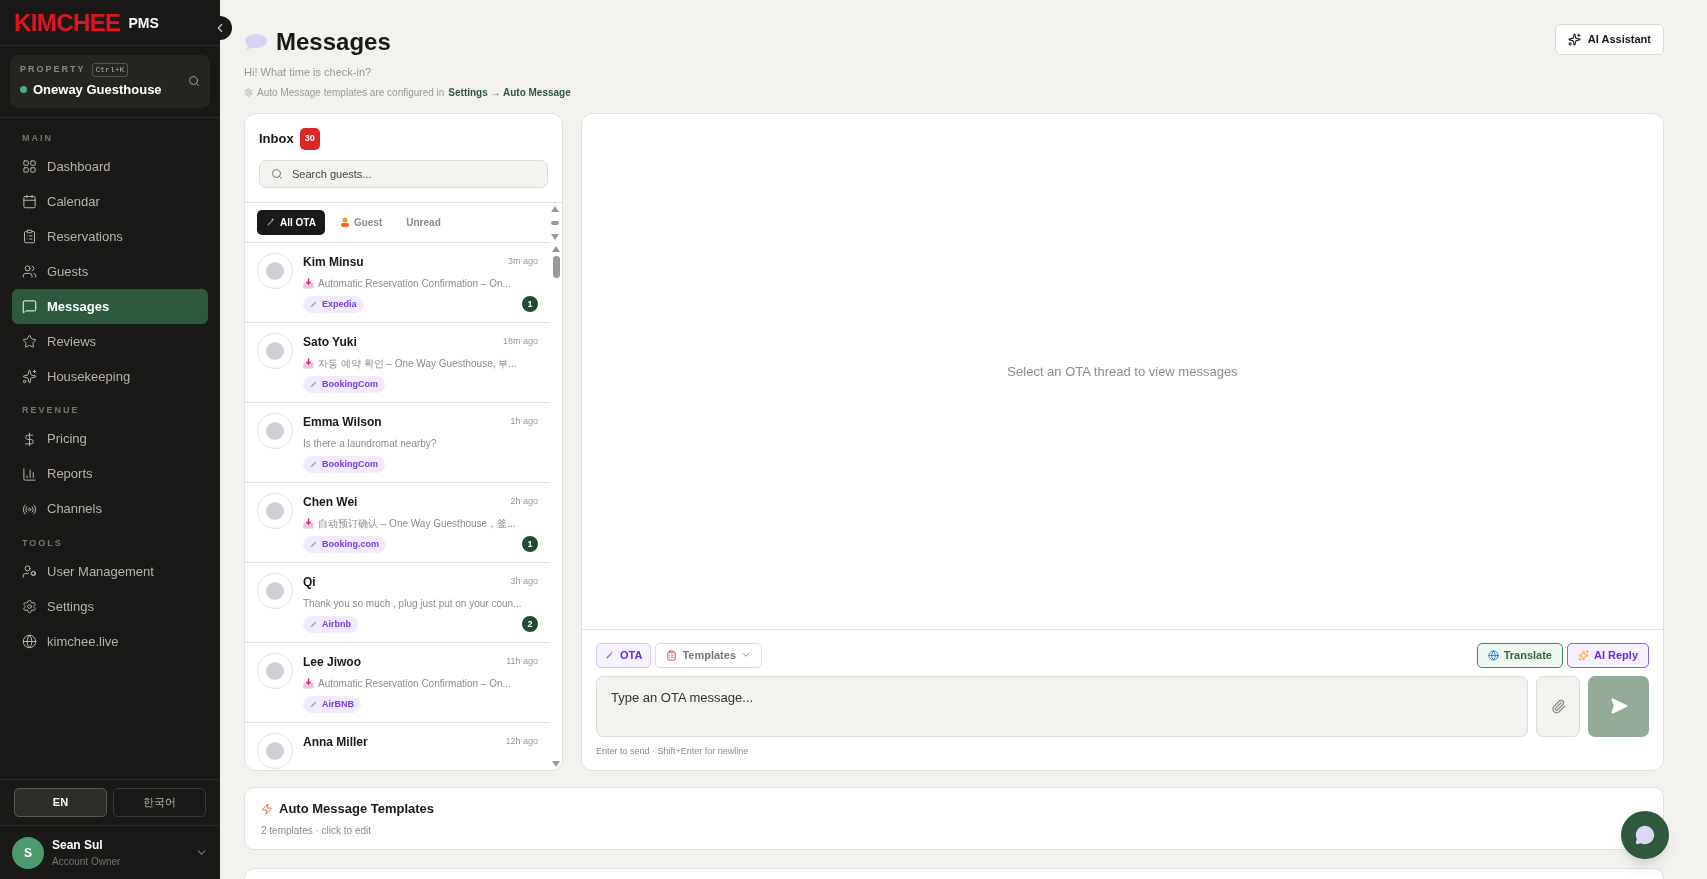 The height and width of the screenshot is (879, 1707). I want to click on lightning-icon, so click(267, 809).